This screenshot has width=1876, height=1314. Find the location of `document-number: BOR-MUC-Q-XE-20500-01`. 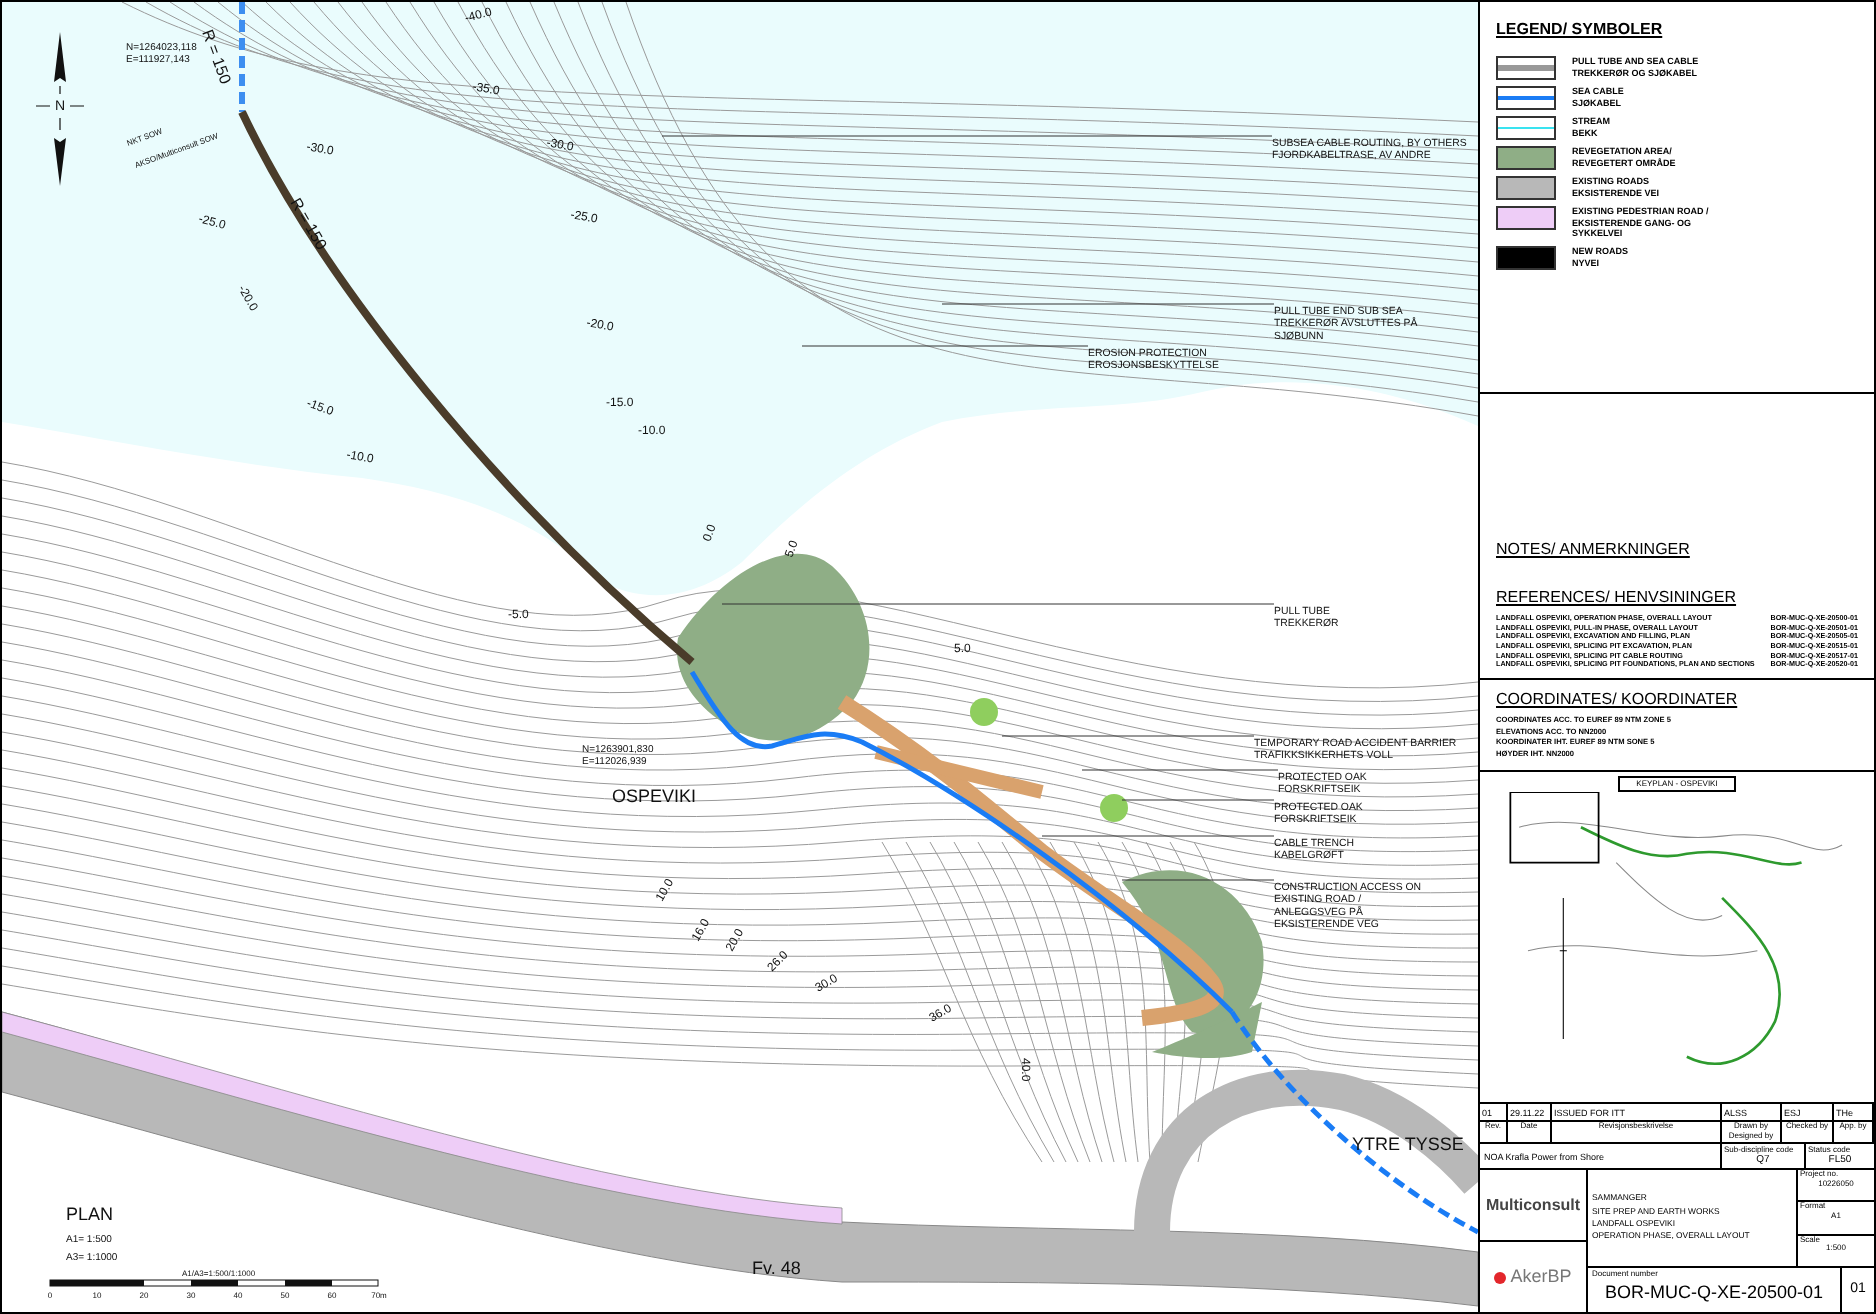

document-number: BOR-MUC-Q-XE-20500-01 is located at coordinates (1714, 1293).